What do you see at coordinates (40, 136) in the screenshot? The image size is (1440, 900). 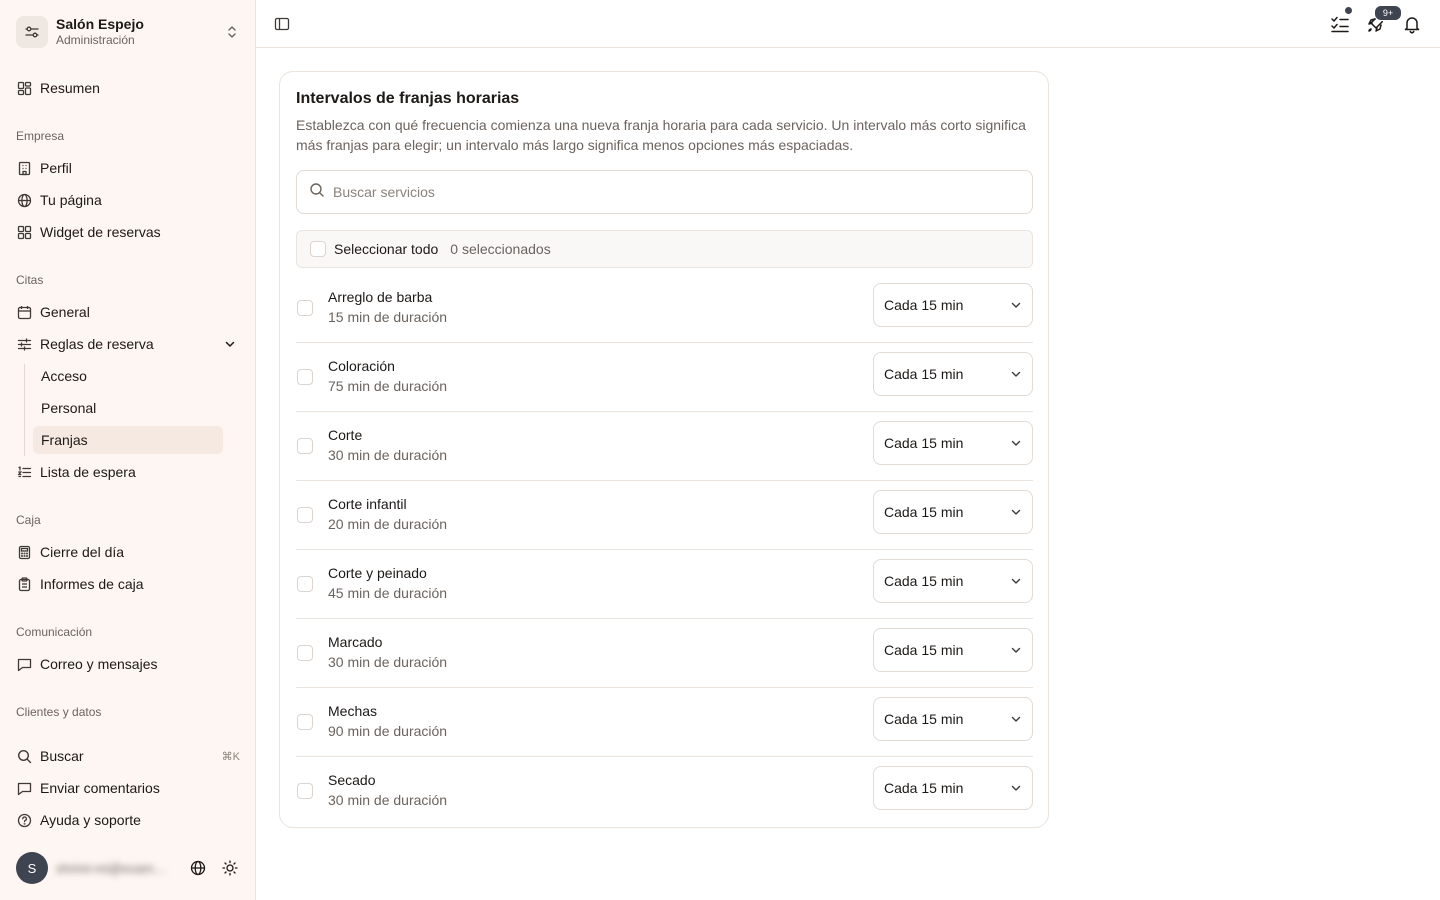 I see `section-company: Empresa` at bounding box center [40, 136].